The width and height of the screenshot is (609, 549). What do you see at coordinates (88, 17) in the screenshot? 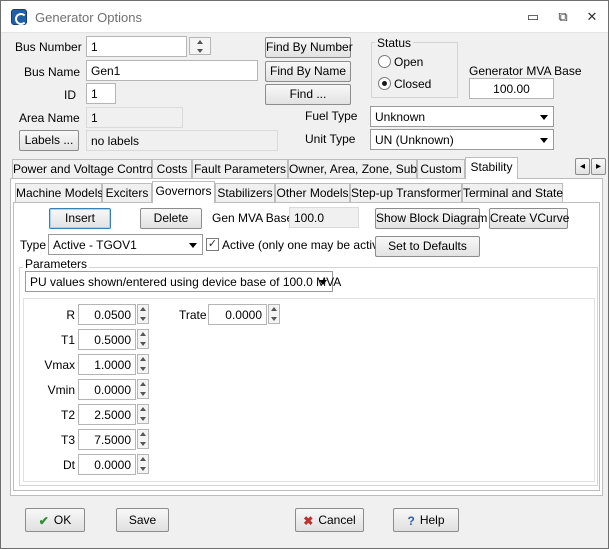
I see `window-title: Generator Options` at bounding box center [88, 17].